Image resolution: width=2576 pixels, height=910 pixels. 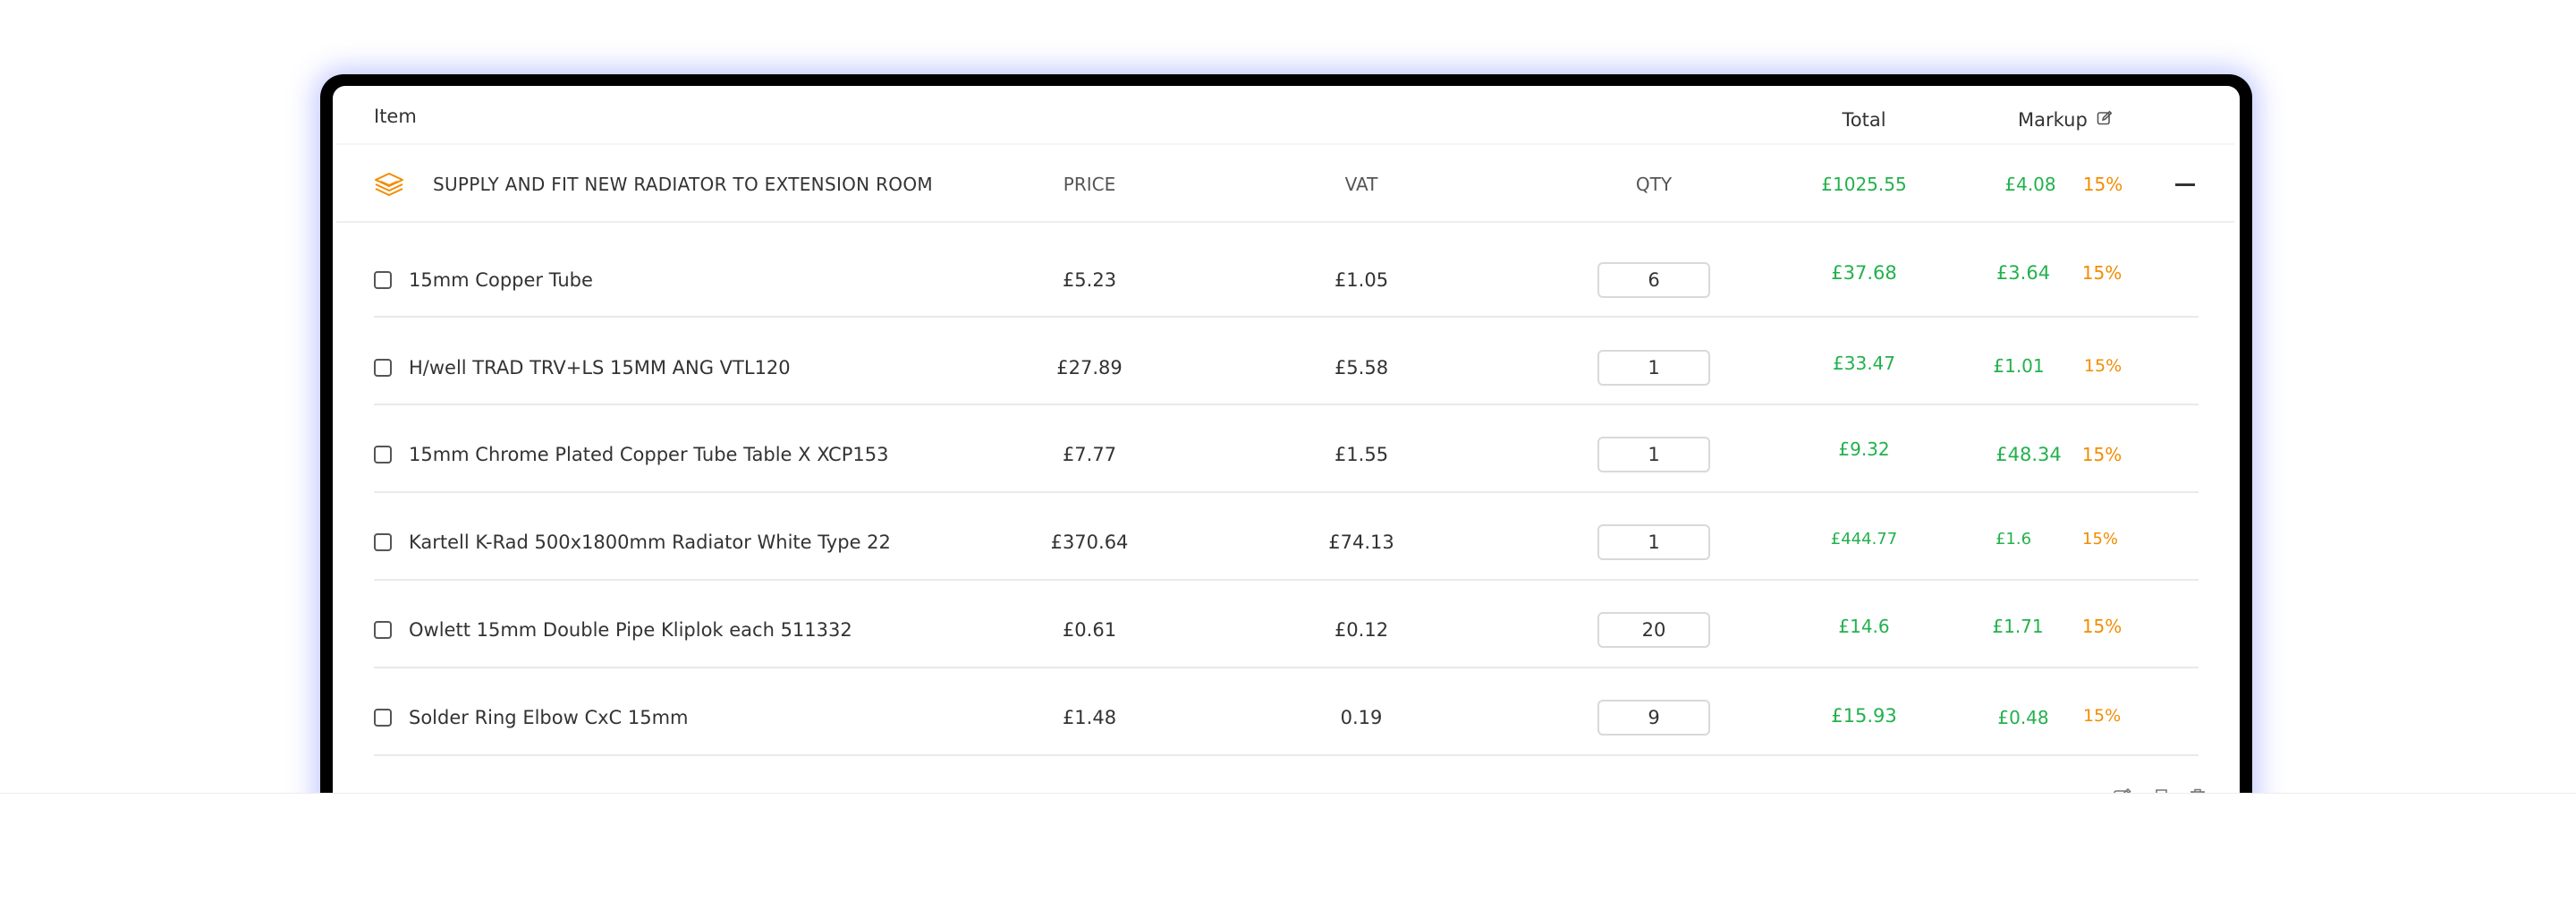 I want to click on collapse-button, so click(x=2185, y=184).